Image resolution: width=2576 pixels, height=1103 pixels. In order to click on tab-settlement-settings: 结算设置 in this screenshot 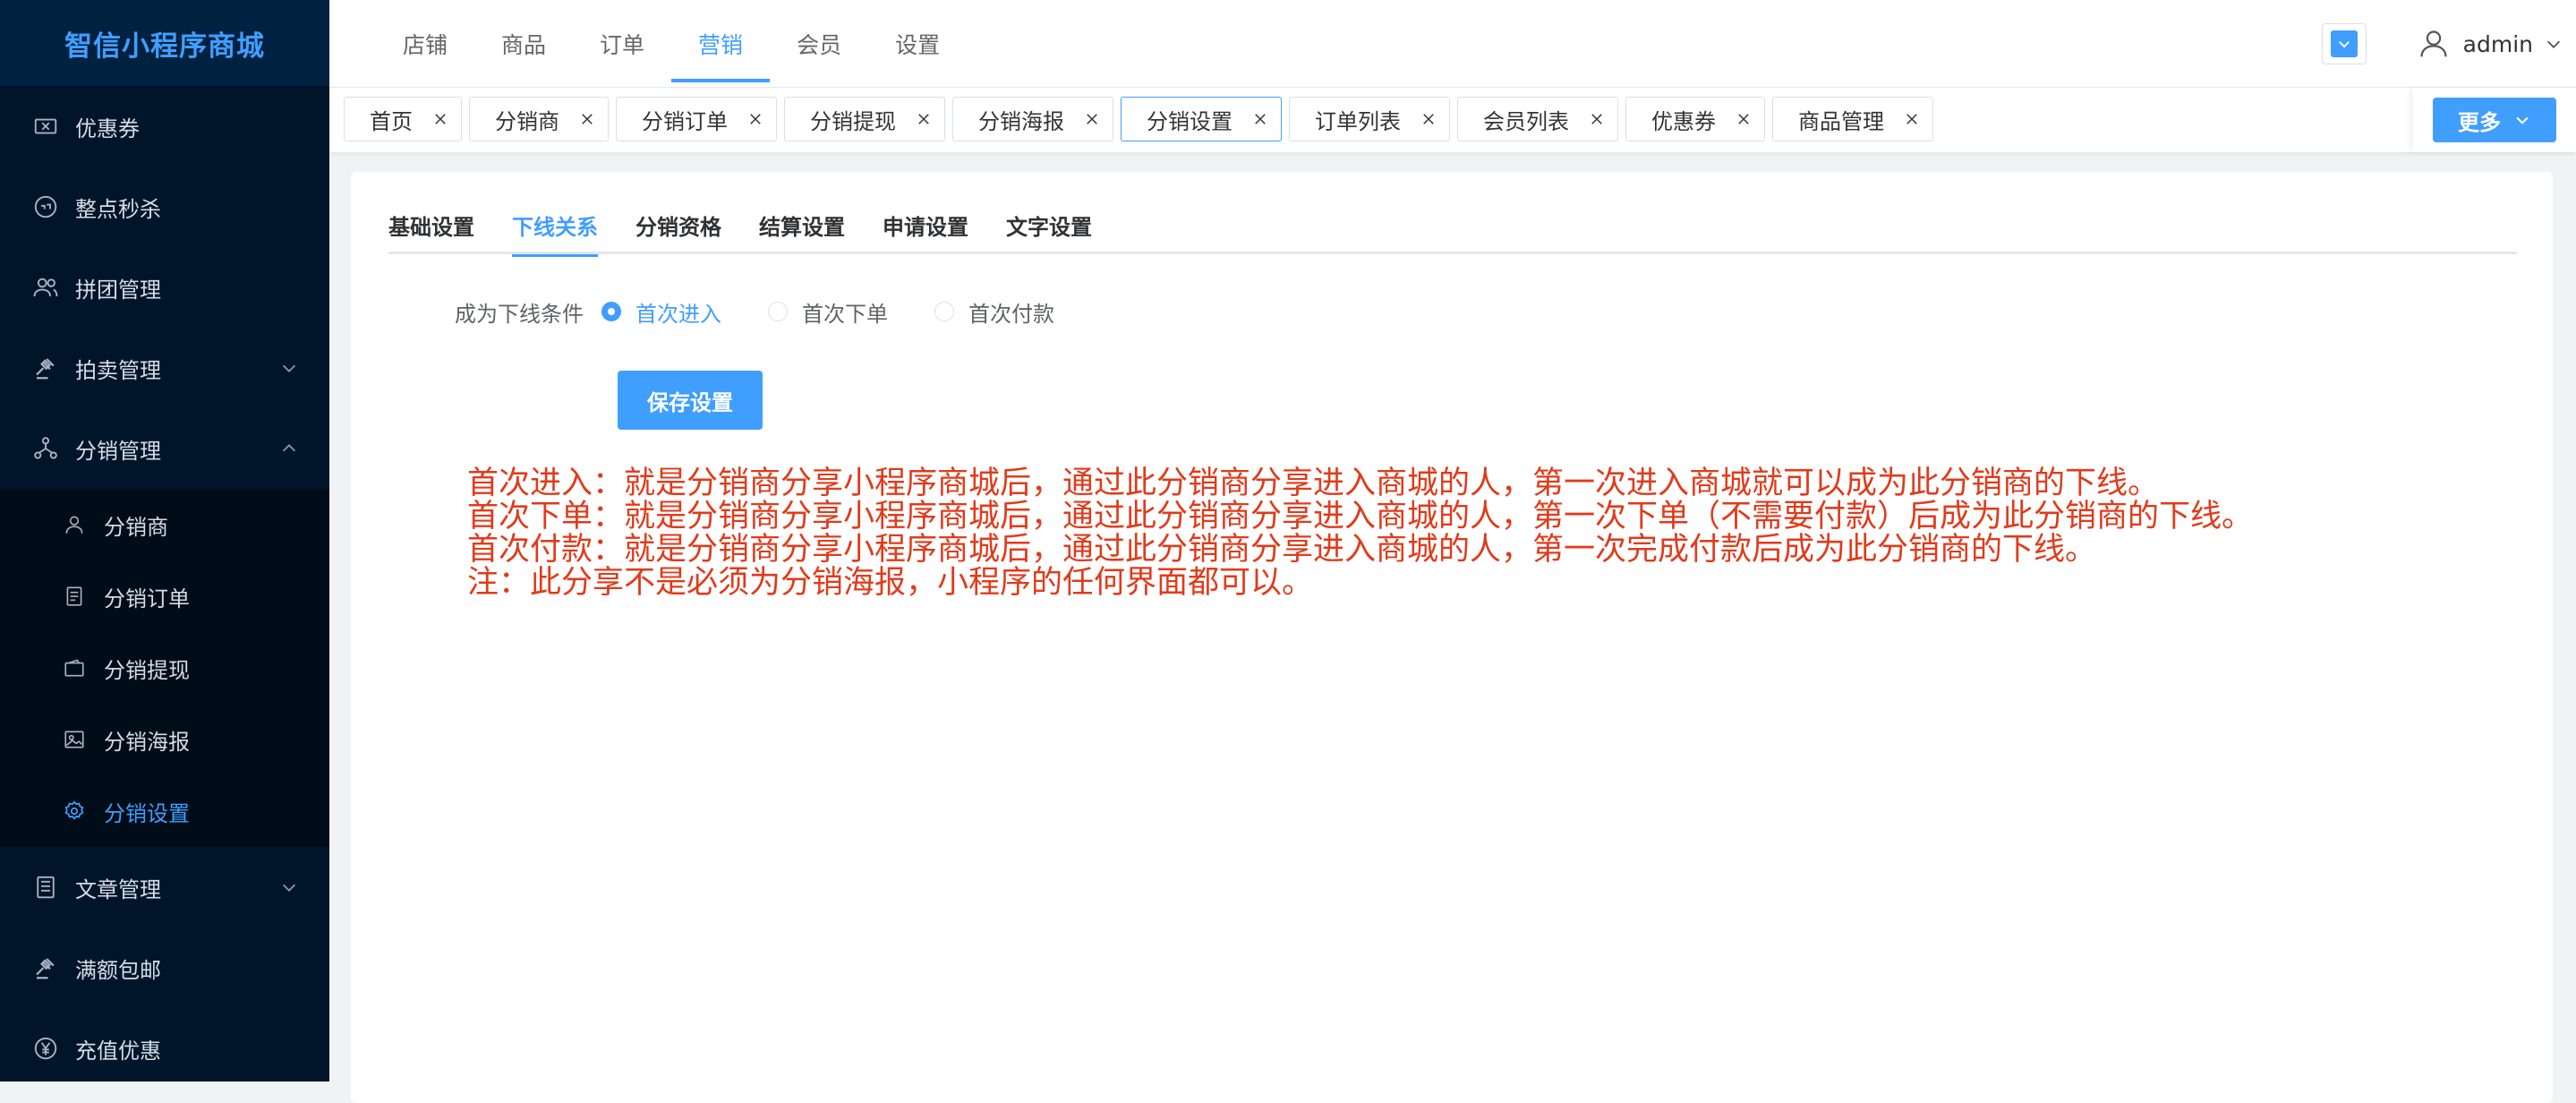, I will do `click(802, 231)`.